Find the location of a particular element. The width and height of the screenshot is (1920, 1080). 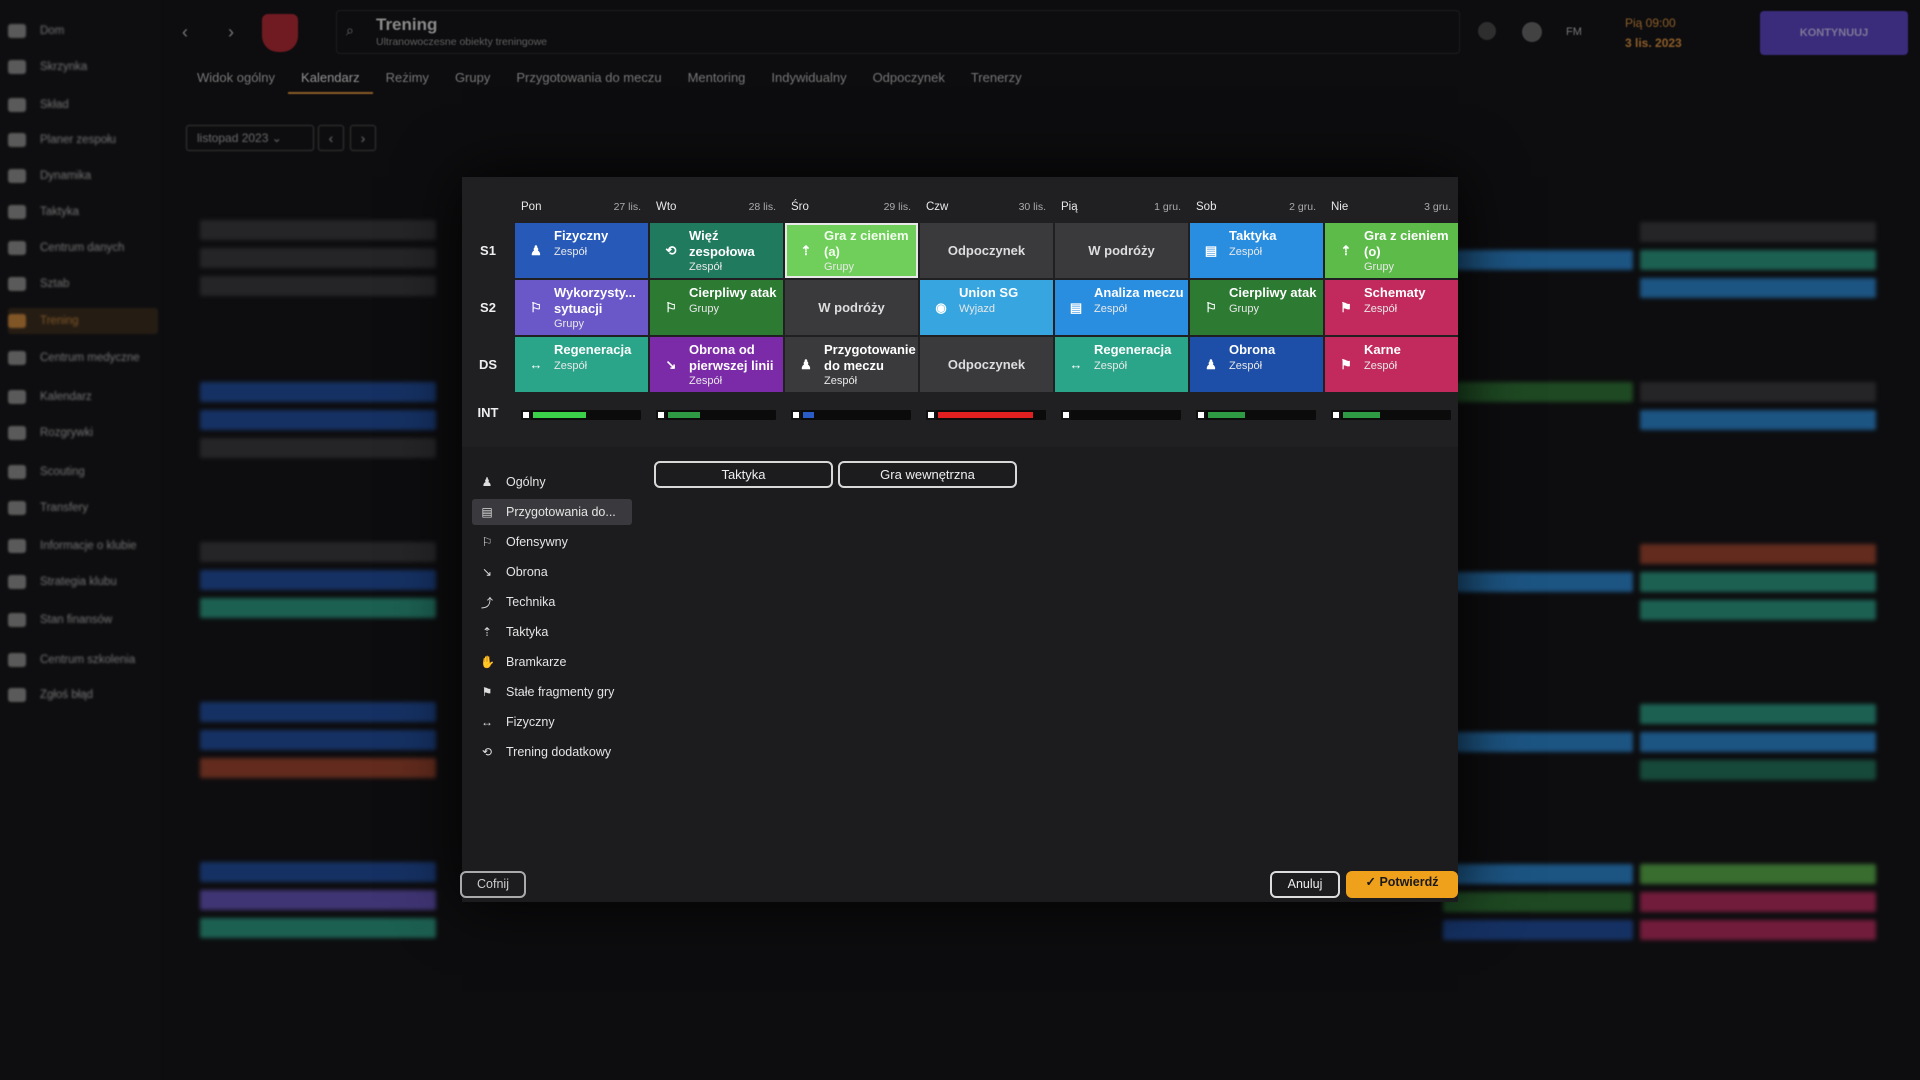

session-cell: ⚑ Karne Zespół is located at coordinates (1391, 364).